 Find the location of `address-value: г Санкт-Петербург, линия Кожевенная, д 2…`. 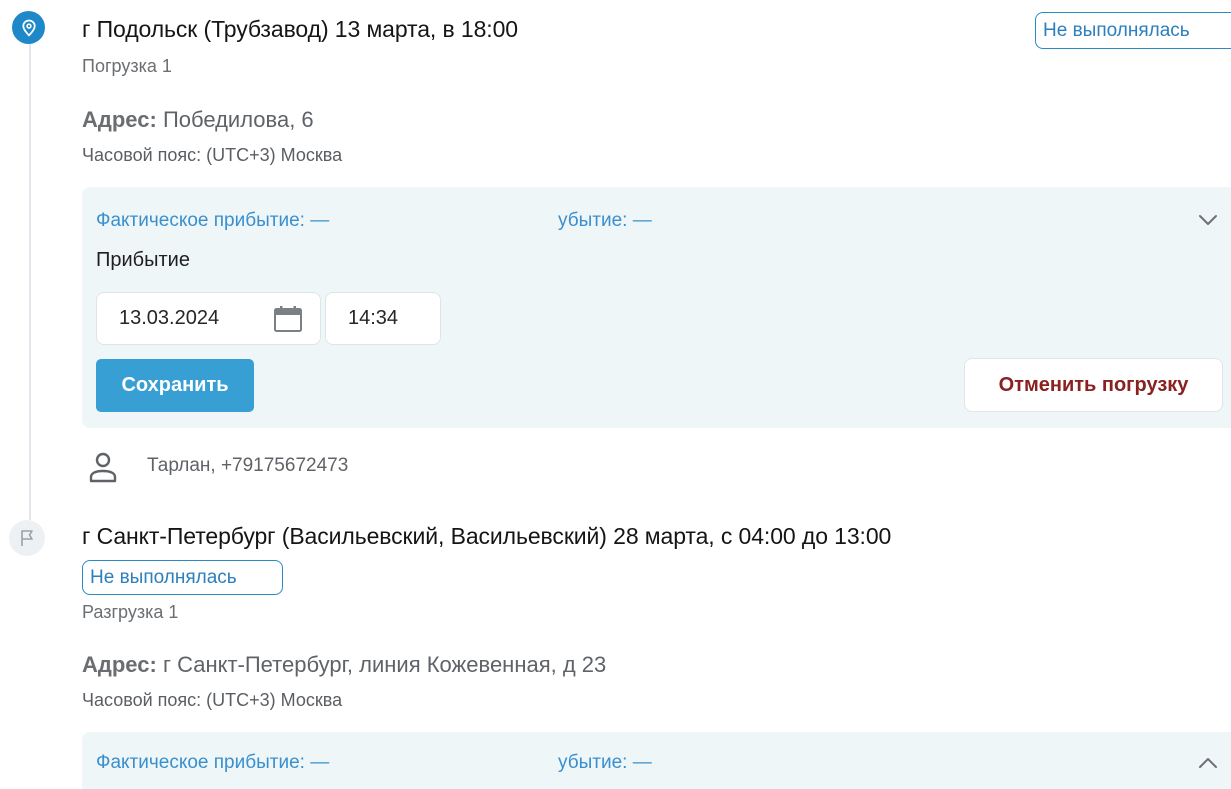

address-value: г Санкт-Петербург, линия Кожевенная, д 2… is located at coordinates (384, 664).